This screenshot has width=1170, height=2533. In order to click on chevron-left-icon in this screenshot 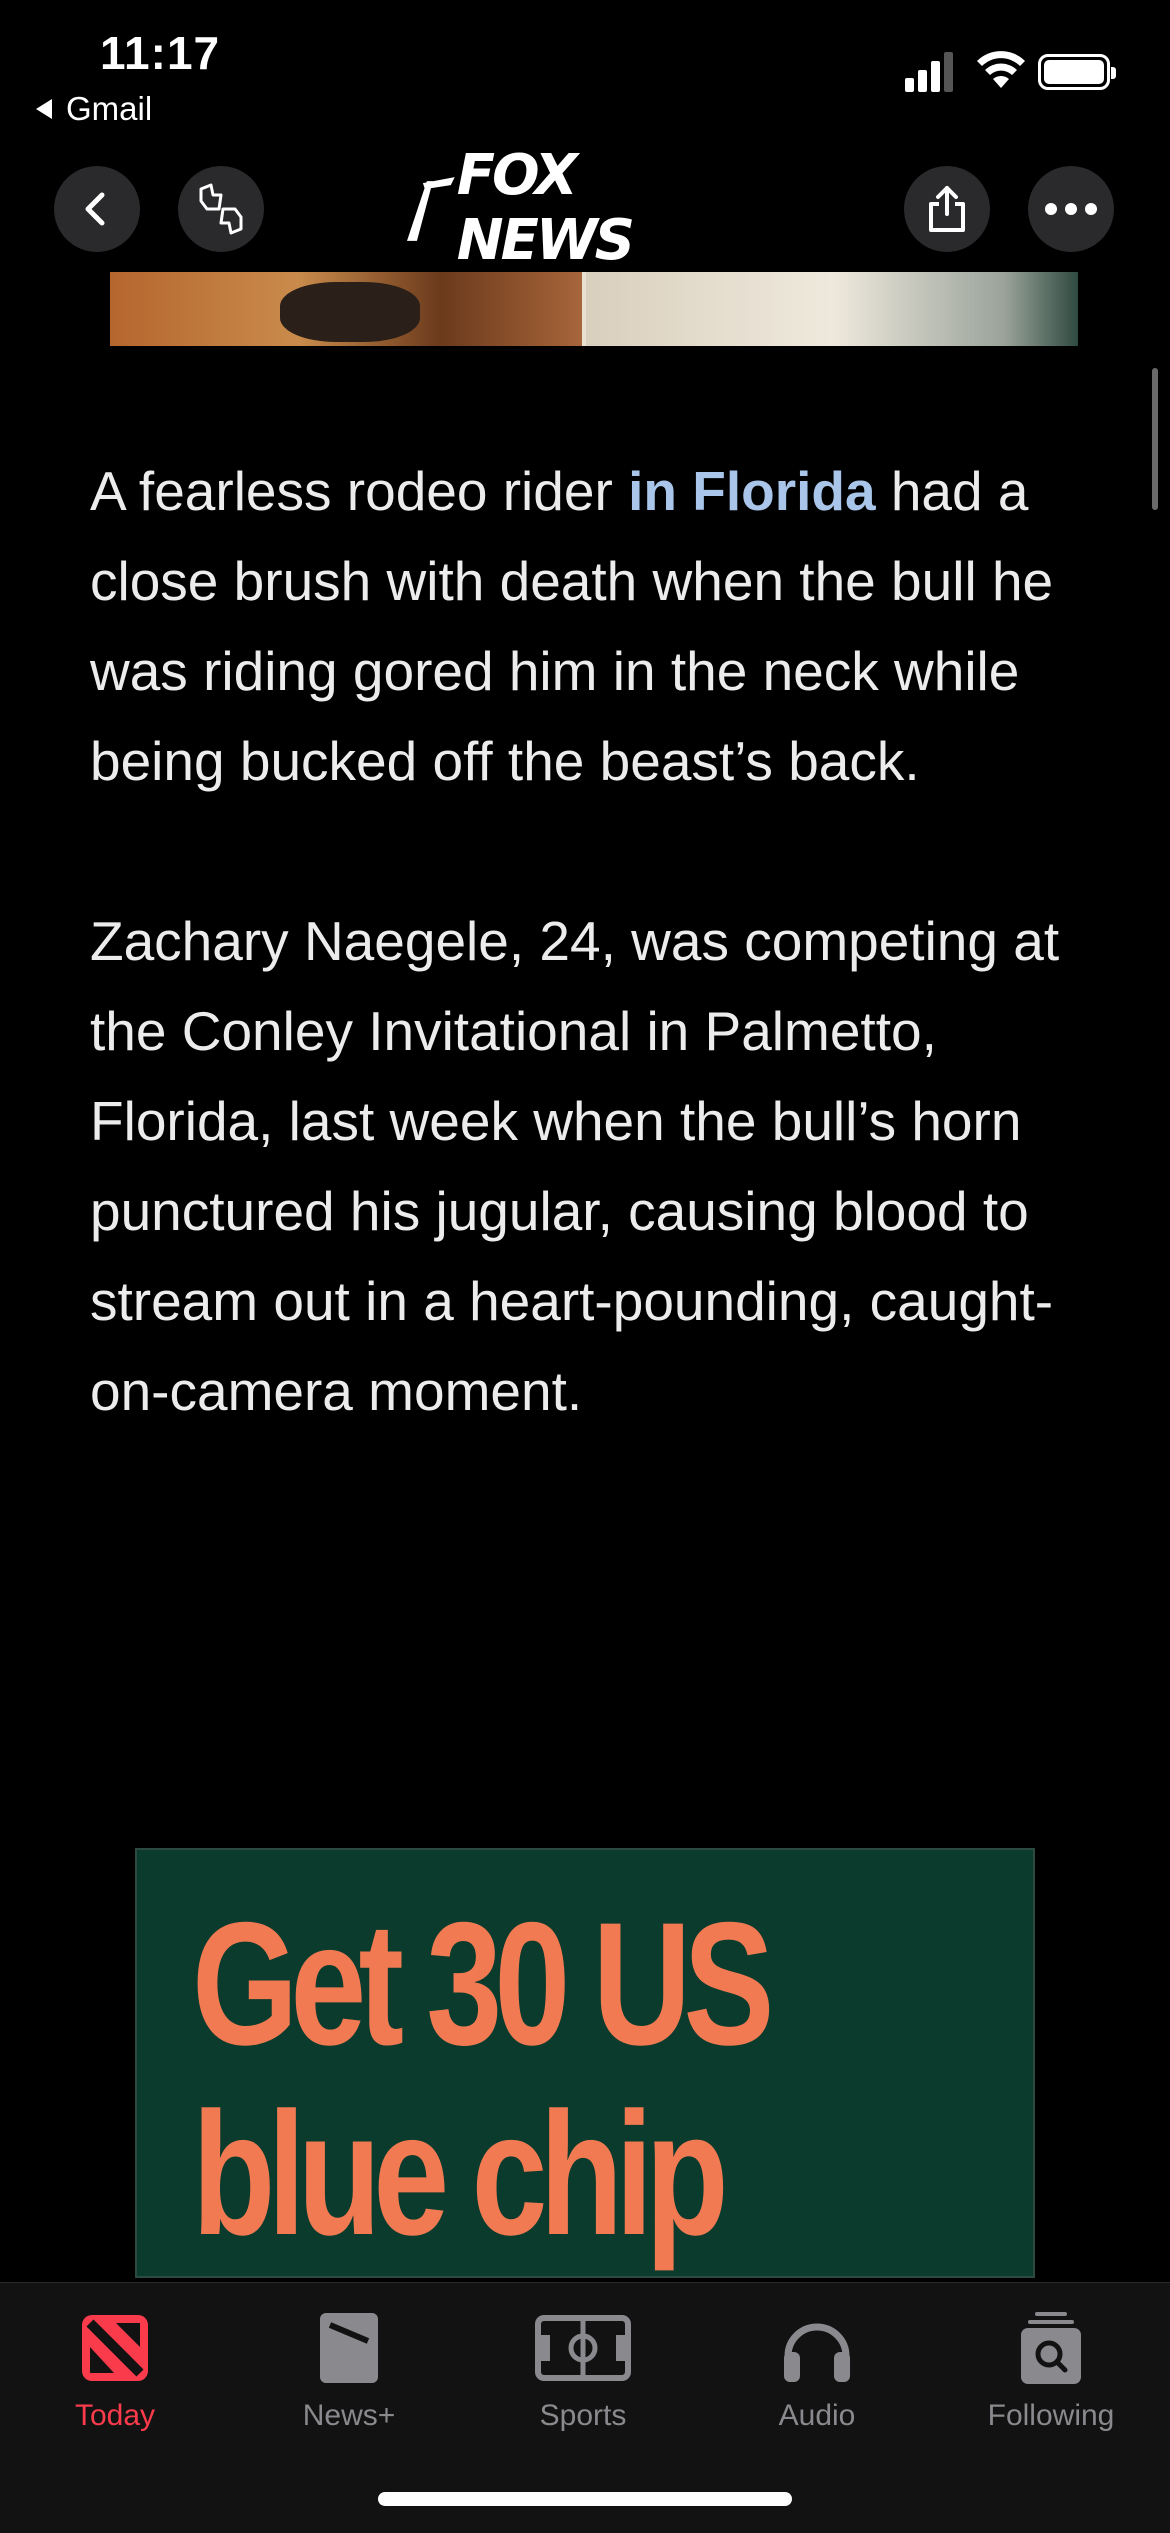, I will do `click(95, 209)`.